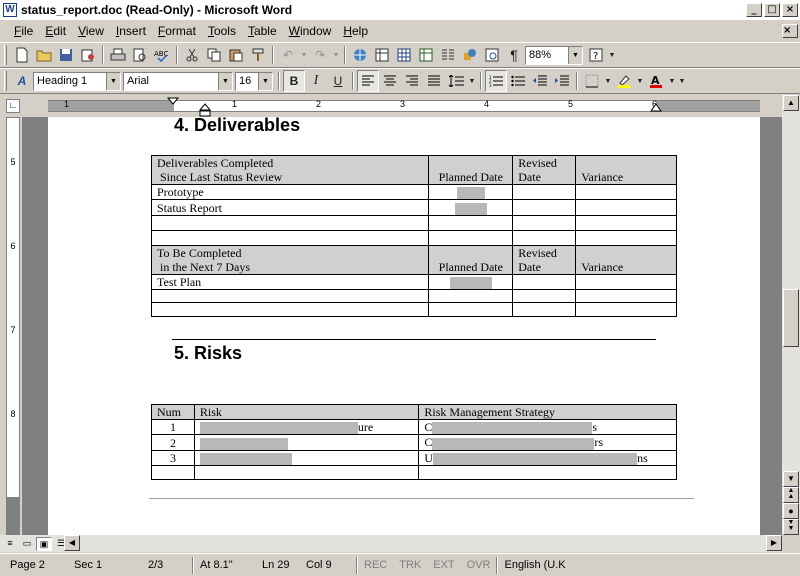 Image resolution: width=800 pixels, height=576 pixels. I want to click on format-painter-icon, so click(258, 55).